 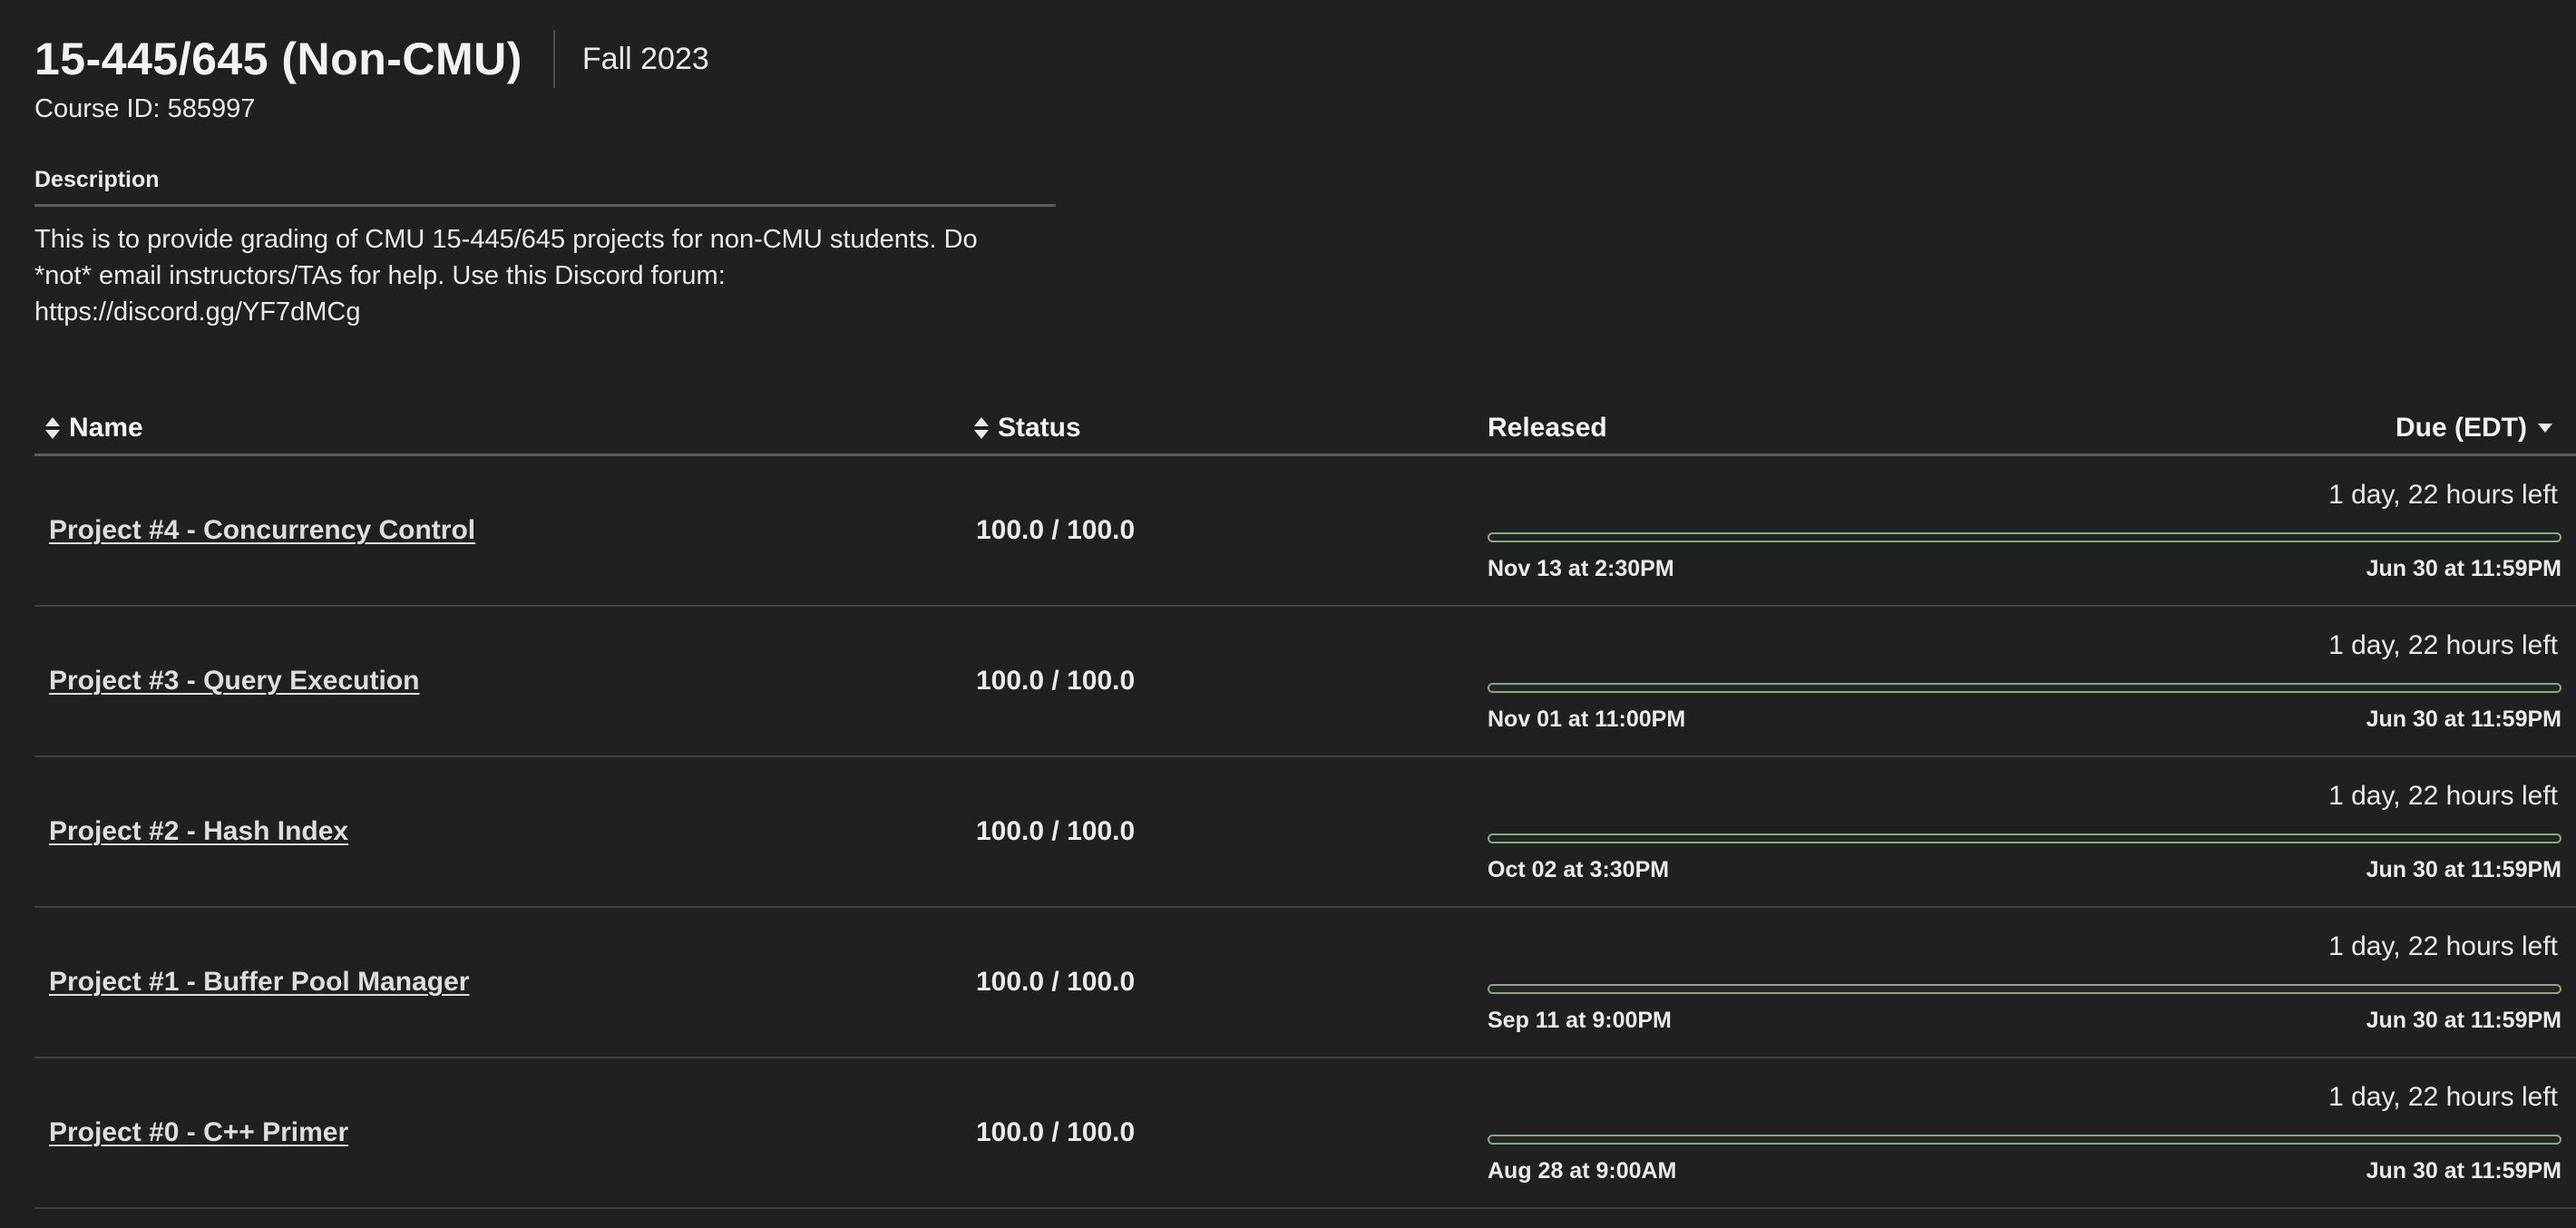 What do you see at coordinates (2545, 429) in the screenshot?
I see `caret-down-icon` at bounding box center [2545, 429].